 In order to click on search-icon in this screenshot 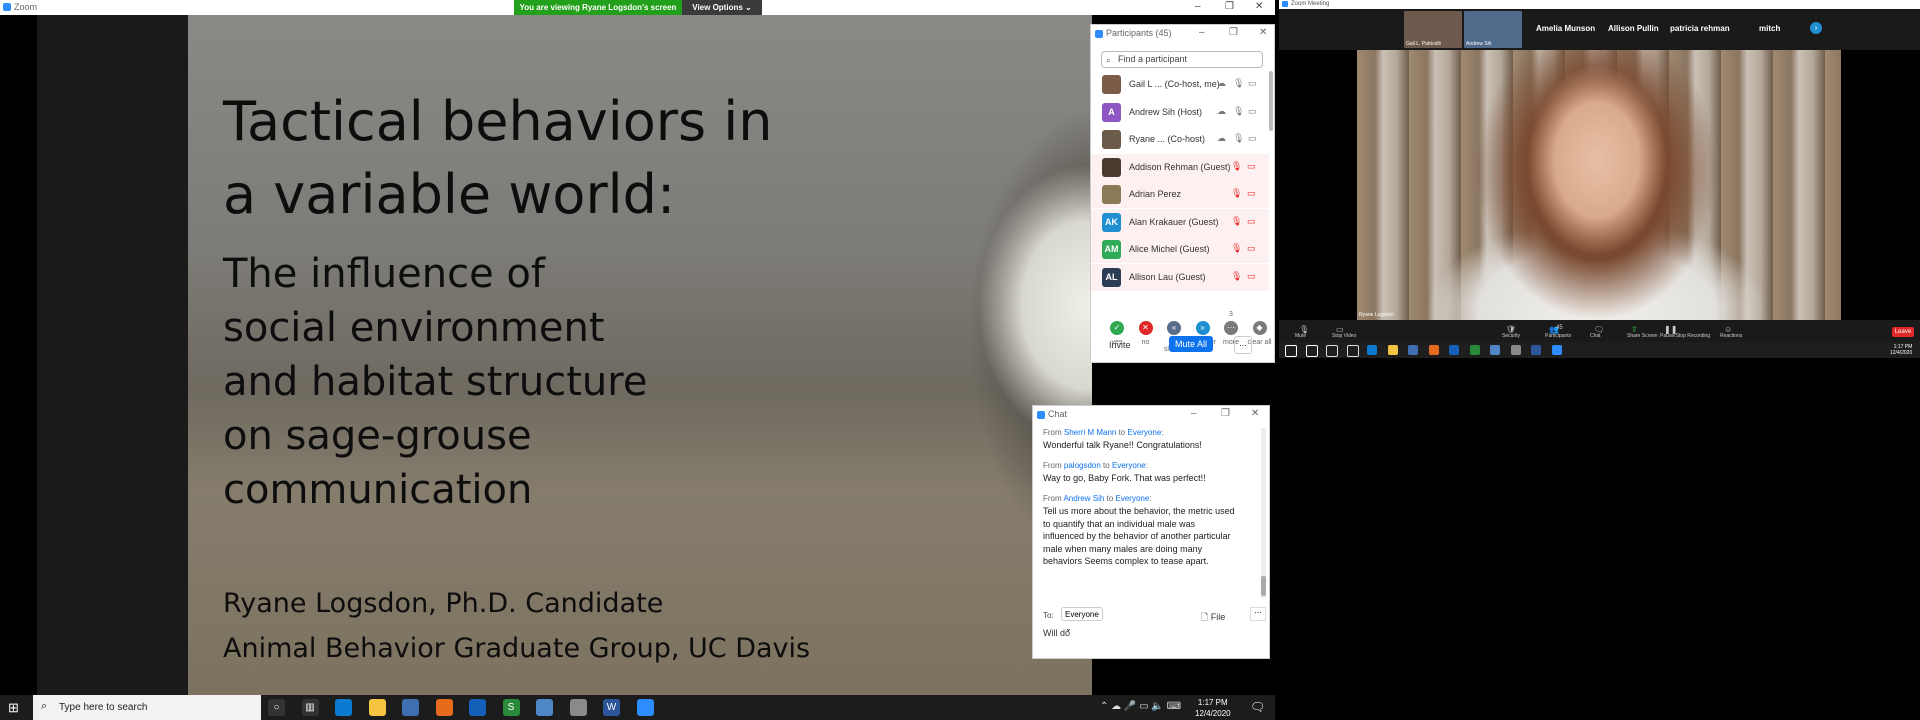, I will do `click(1311, 351)`.